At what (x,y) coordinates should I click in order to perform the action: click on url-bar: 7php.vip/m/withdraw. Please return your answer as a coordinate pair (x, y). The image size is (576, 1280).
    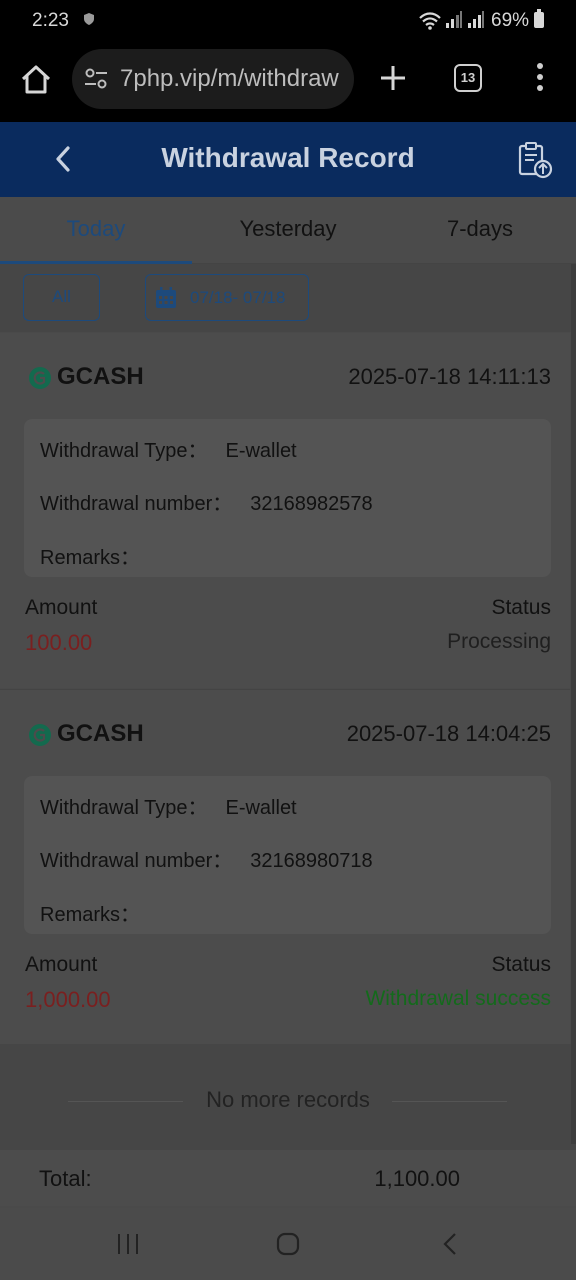
    Looking at the image, I should click on (213, 79).